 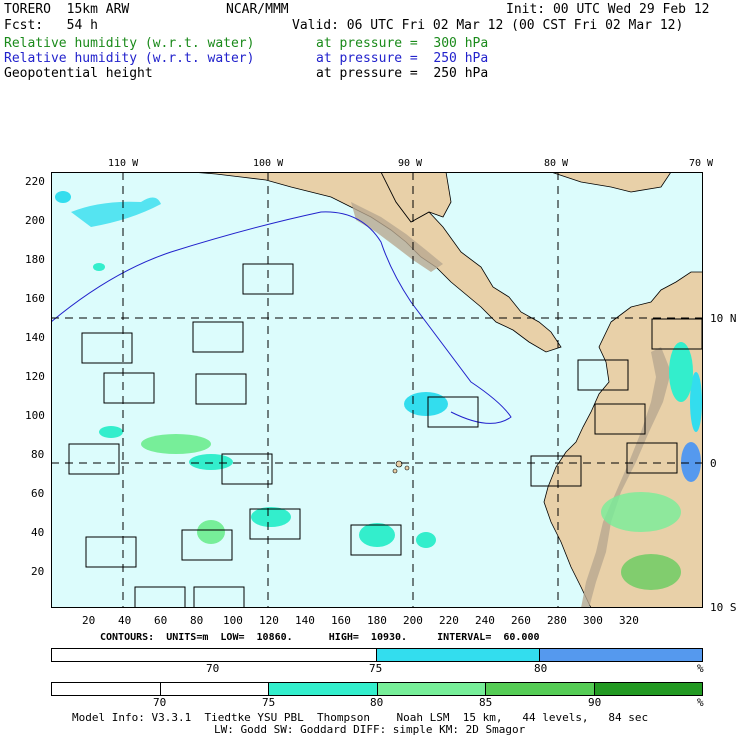 What do you see at coordinates (449, 620) in the screenshot?
I see `x-tick: 220` at bounding box center [449, 620].